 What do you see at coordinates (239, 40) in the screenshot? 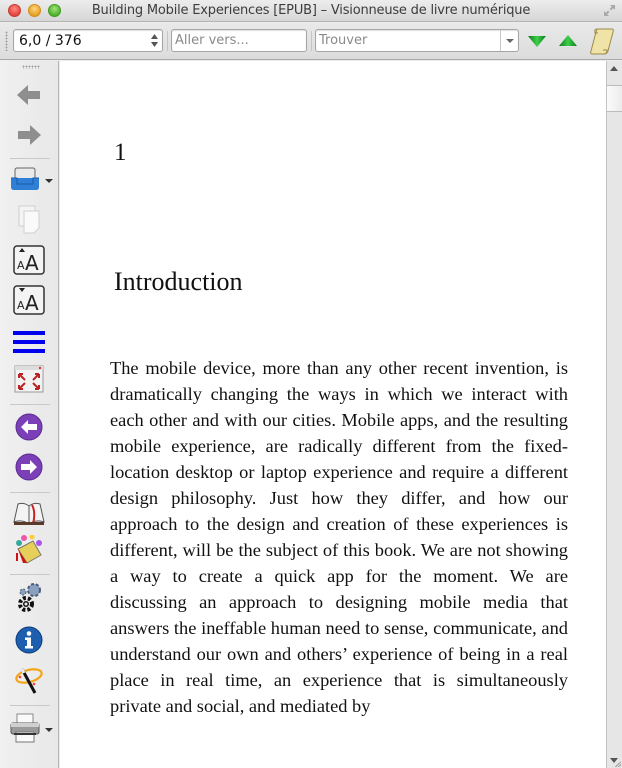
I see `goto-input` at bounding box center [239, 40].